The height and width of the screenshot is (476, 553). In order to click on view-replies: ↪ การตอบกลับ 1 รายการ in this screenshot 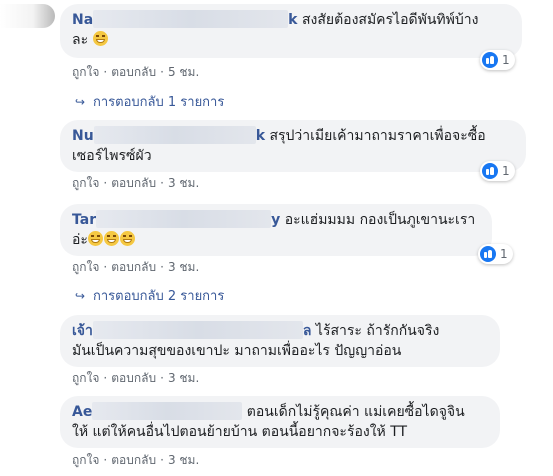, I will do `click(149, 102)`.